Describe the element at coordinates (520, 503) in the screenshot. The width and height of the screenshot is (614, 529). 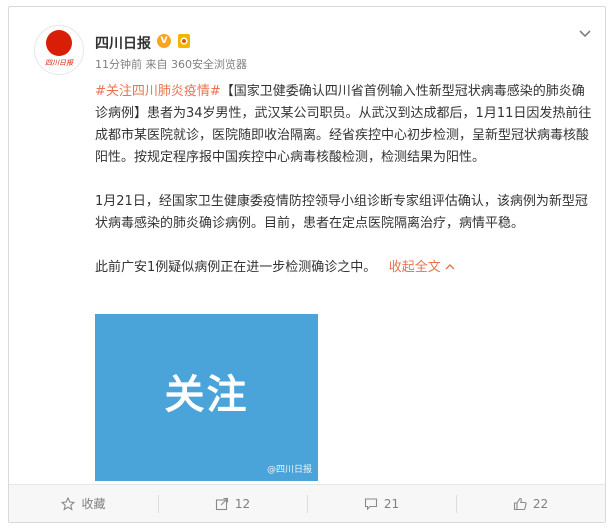
I see `thumb-up-icon` at that location.